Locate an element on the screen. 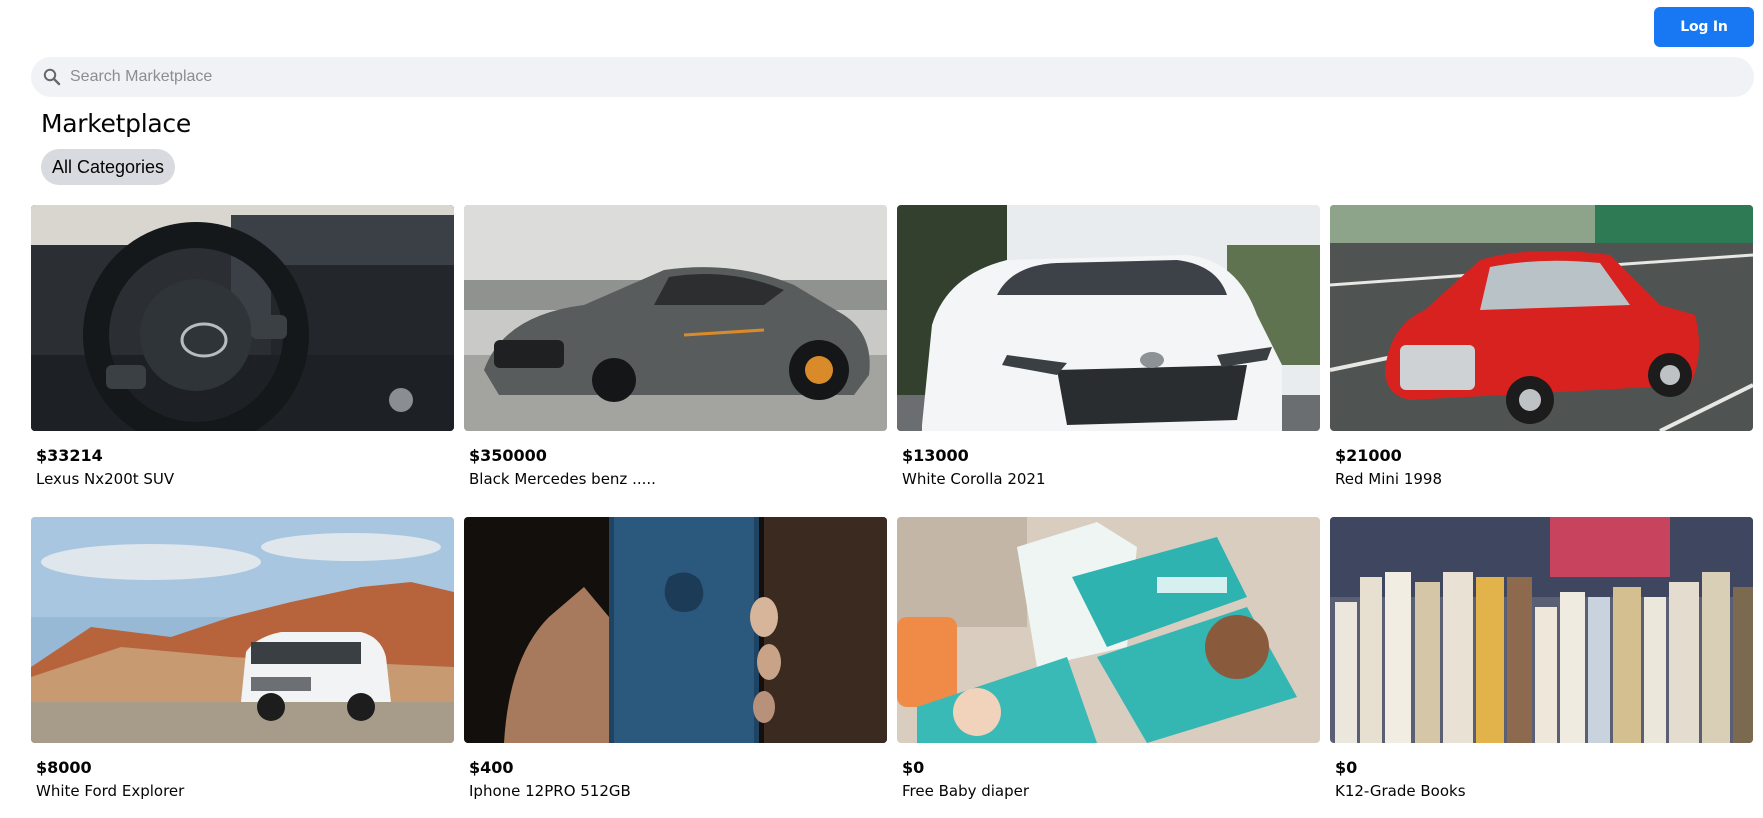 Image resolution: width=1763 pixels, height=818 pixels. listing-card: $21000 Red Mini 1998 is located at coordinates (1541, 361).